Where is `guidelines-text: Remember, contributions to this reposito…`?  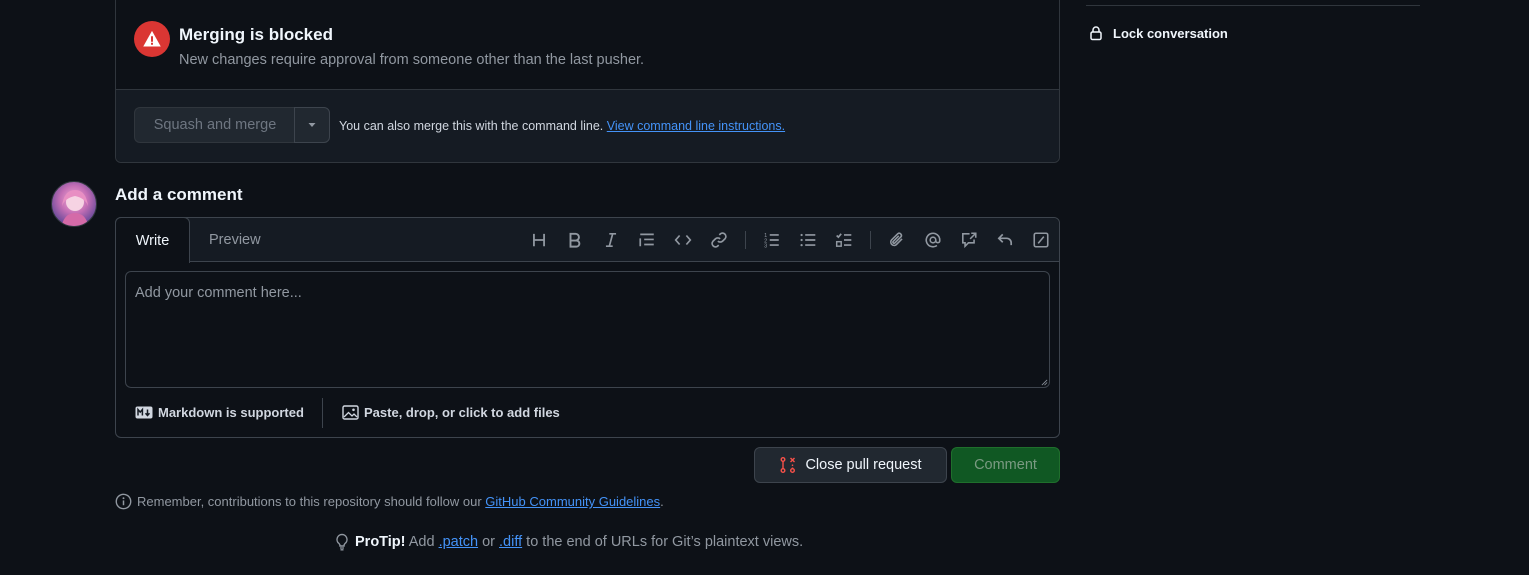
guidelines-text: Remember, contributions to this reposito… is located at coordinates (309, 501).